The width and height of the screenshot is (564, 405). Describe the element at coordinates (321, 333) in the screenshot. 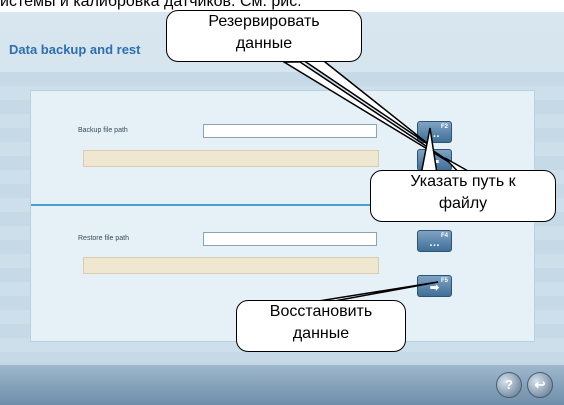

I see `callout-restore-line2: данные` at that location.